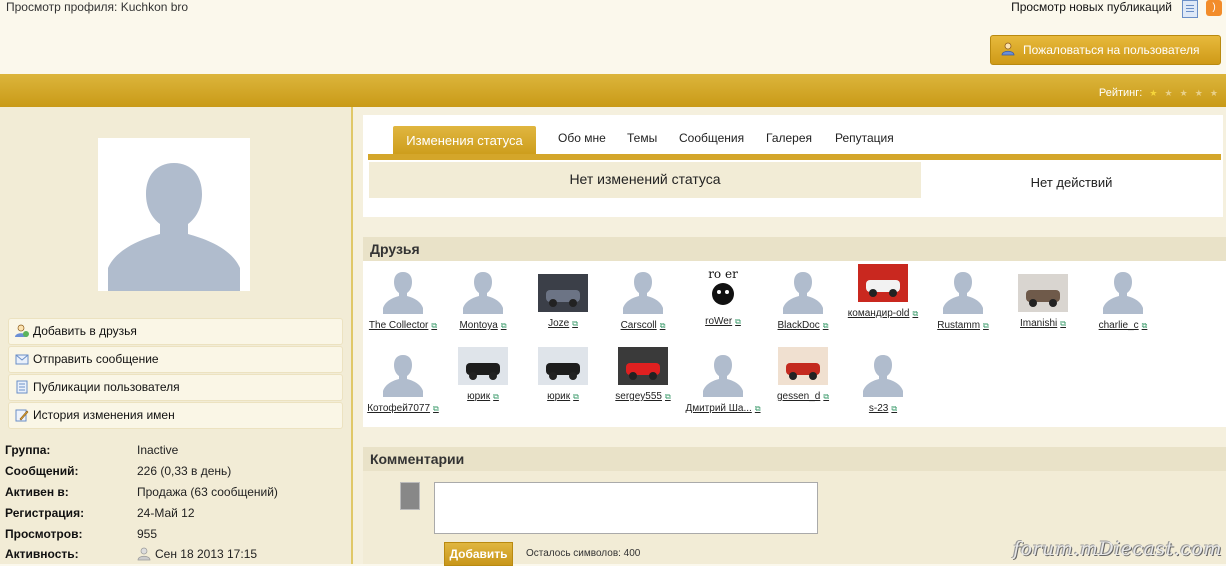  What do you see at coordinates (175, 359) in the screenshot?
I see `send-message-button: Отправить сообщение` at bounding box center [175, 359].